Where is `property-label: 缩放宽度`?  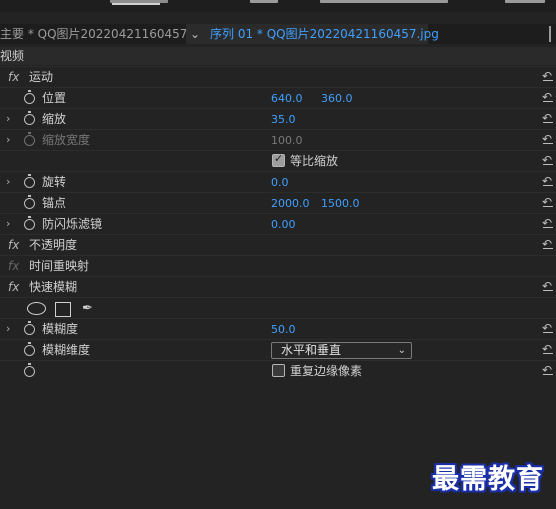 property-label: 缩放宽度 is located at coordinates (66, 140).